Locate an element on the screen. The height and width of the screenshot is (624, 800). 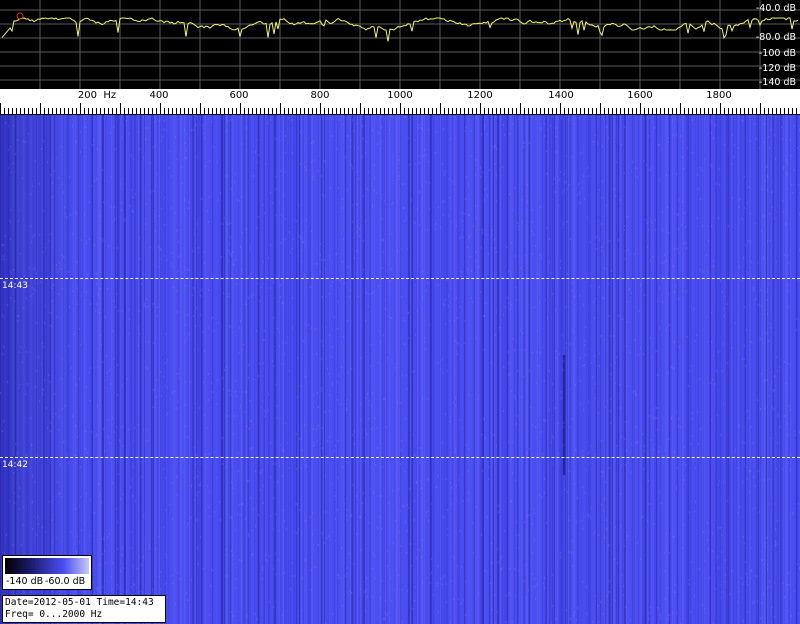
legend-low-label: -140 dB is located at coordinates (25, 581).